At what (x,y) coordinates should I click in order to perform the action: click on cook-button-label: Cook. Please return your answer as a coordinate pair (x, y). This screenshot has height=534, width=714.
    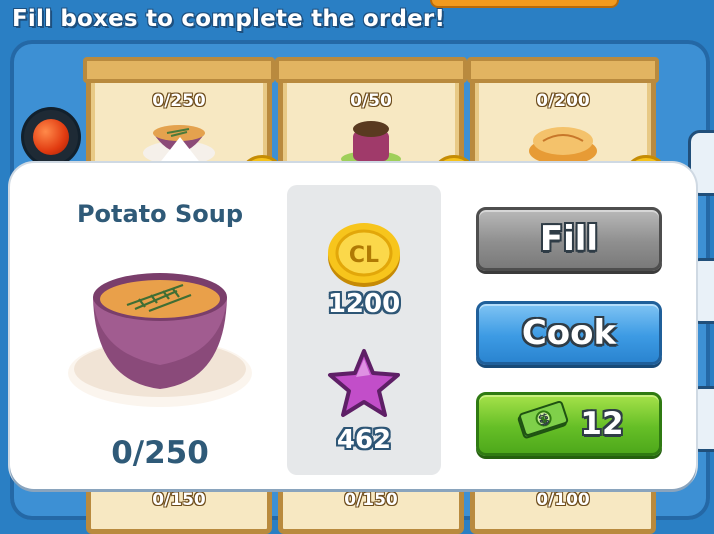
    Looking at the image, I should click on (569, 333).